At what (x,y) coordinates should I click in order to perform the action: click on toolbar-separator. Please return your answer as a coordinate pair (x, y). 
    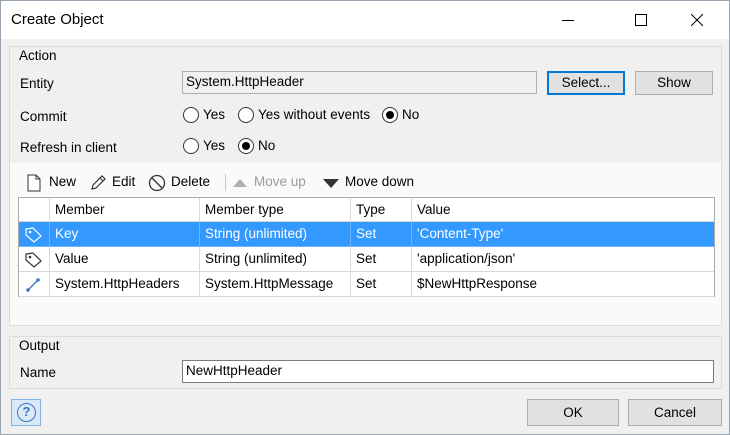
    Looking at the image, I should click on (225, 182).